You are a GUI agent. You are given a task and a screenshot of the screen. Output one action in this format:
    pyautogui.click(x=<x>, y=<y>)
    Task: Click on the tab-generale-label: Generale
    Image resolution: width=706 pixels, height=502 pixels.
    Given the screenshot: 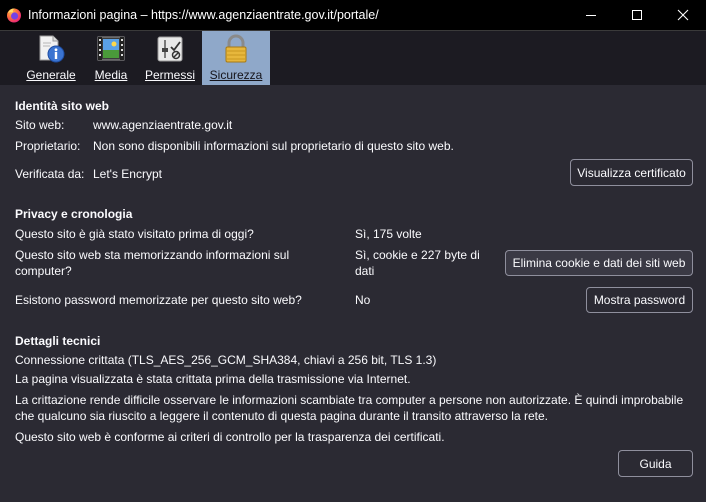 What is the action you would take?
    pyautogui.click(x=51, y=75)
    